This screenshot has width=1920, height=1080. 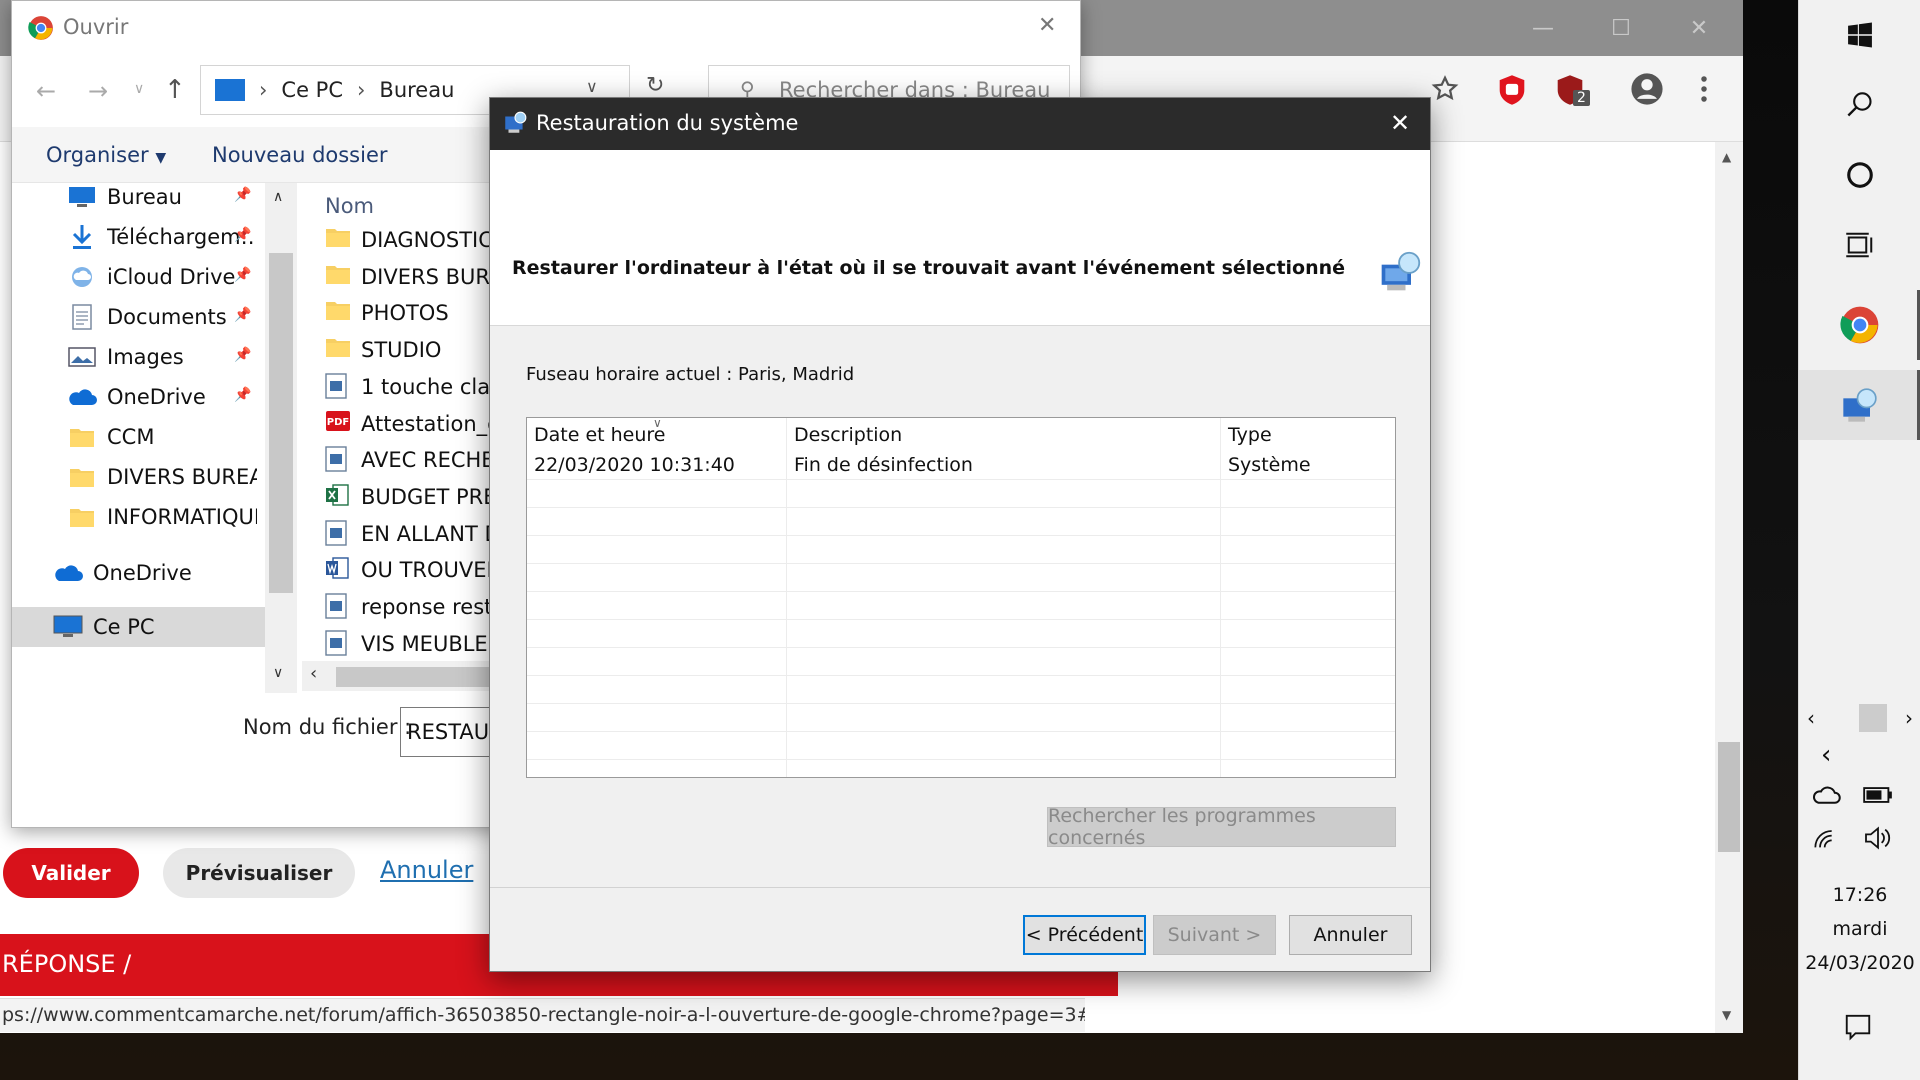 I want to click on file-name: AVEC RECHER, so click(x=435, y=460).